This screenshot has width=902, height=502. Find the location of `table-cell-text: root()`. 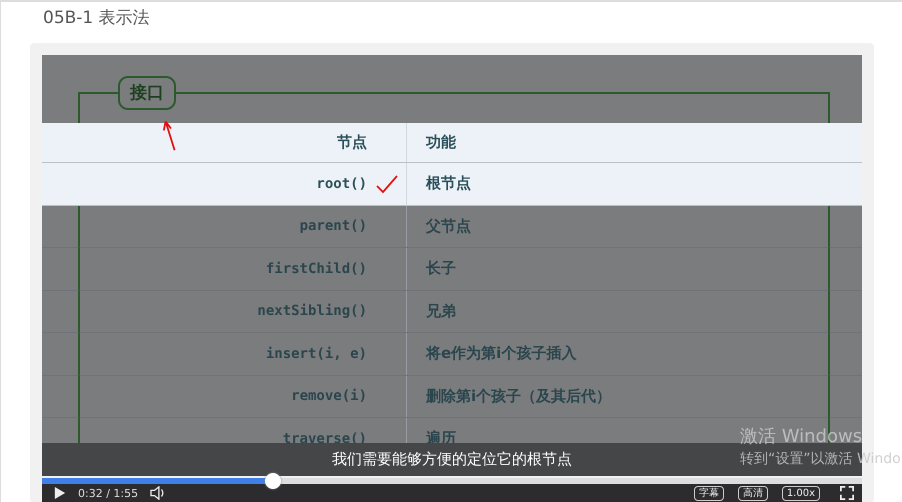

table-cell-text: root() is located at coordinates (341, 184).